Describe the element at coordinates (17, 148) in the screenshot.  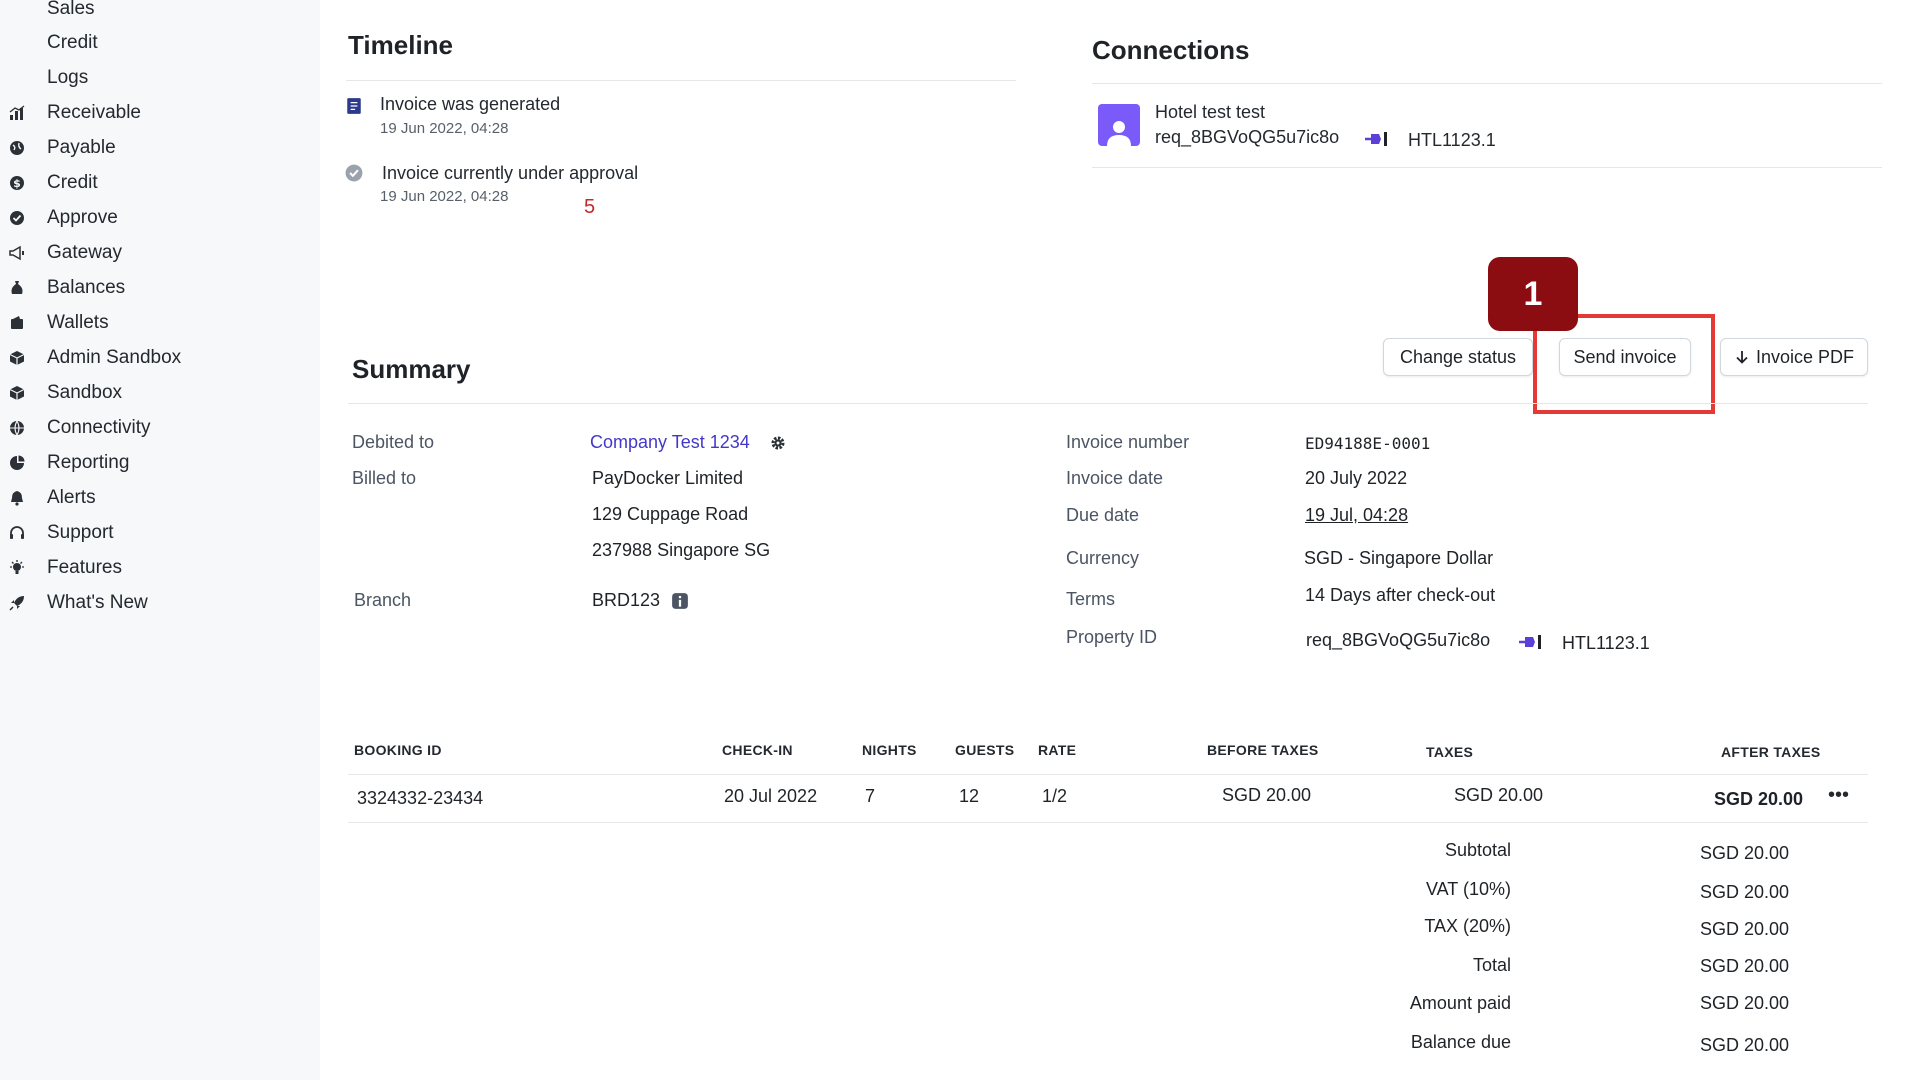
I see `globe-icon` at that location.